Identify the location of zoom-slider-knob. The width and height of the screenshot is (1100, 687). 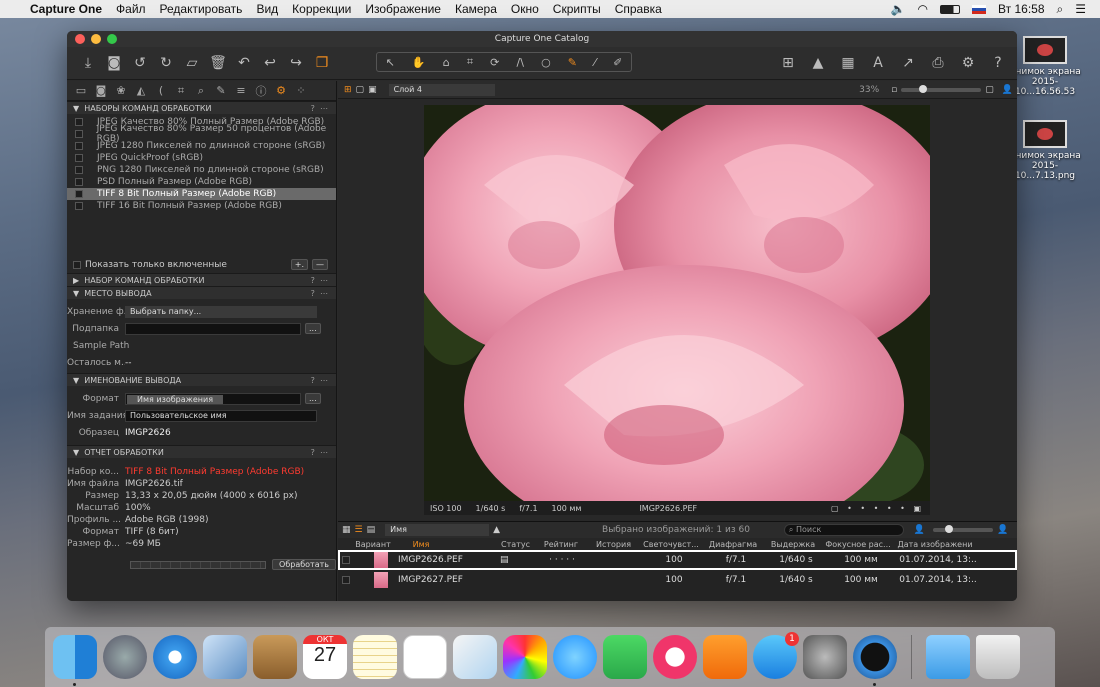
(923, 88).